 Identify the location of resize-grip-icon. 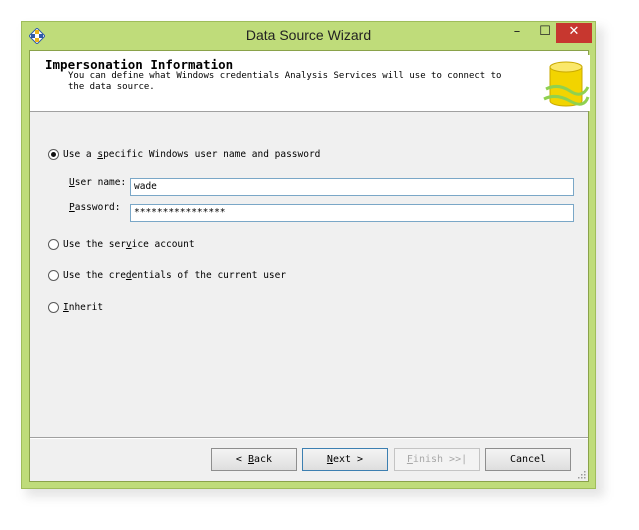
(581, 474).